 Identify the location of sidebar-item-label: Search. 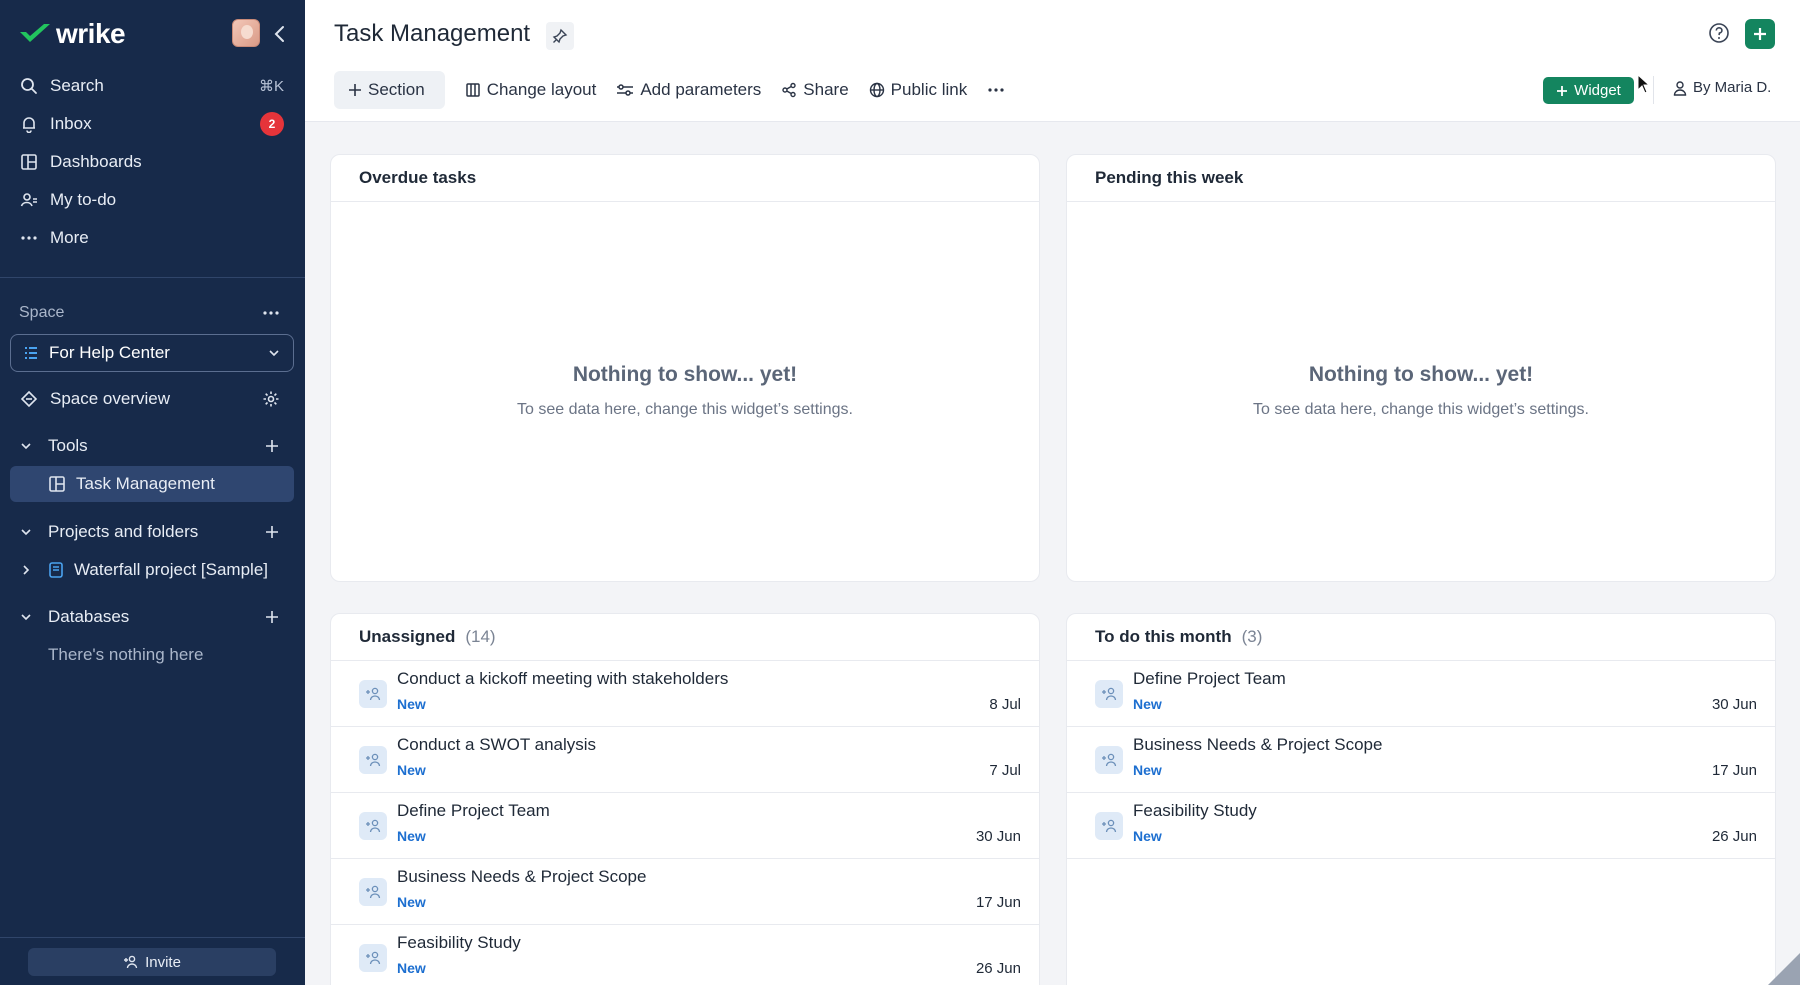
(77, 85).